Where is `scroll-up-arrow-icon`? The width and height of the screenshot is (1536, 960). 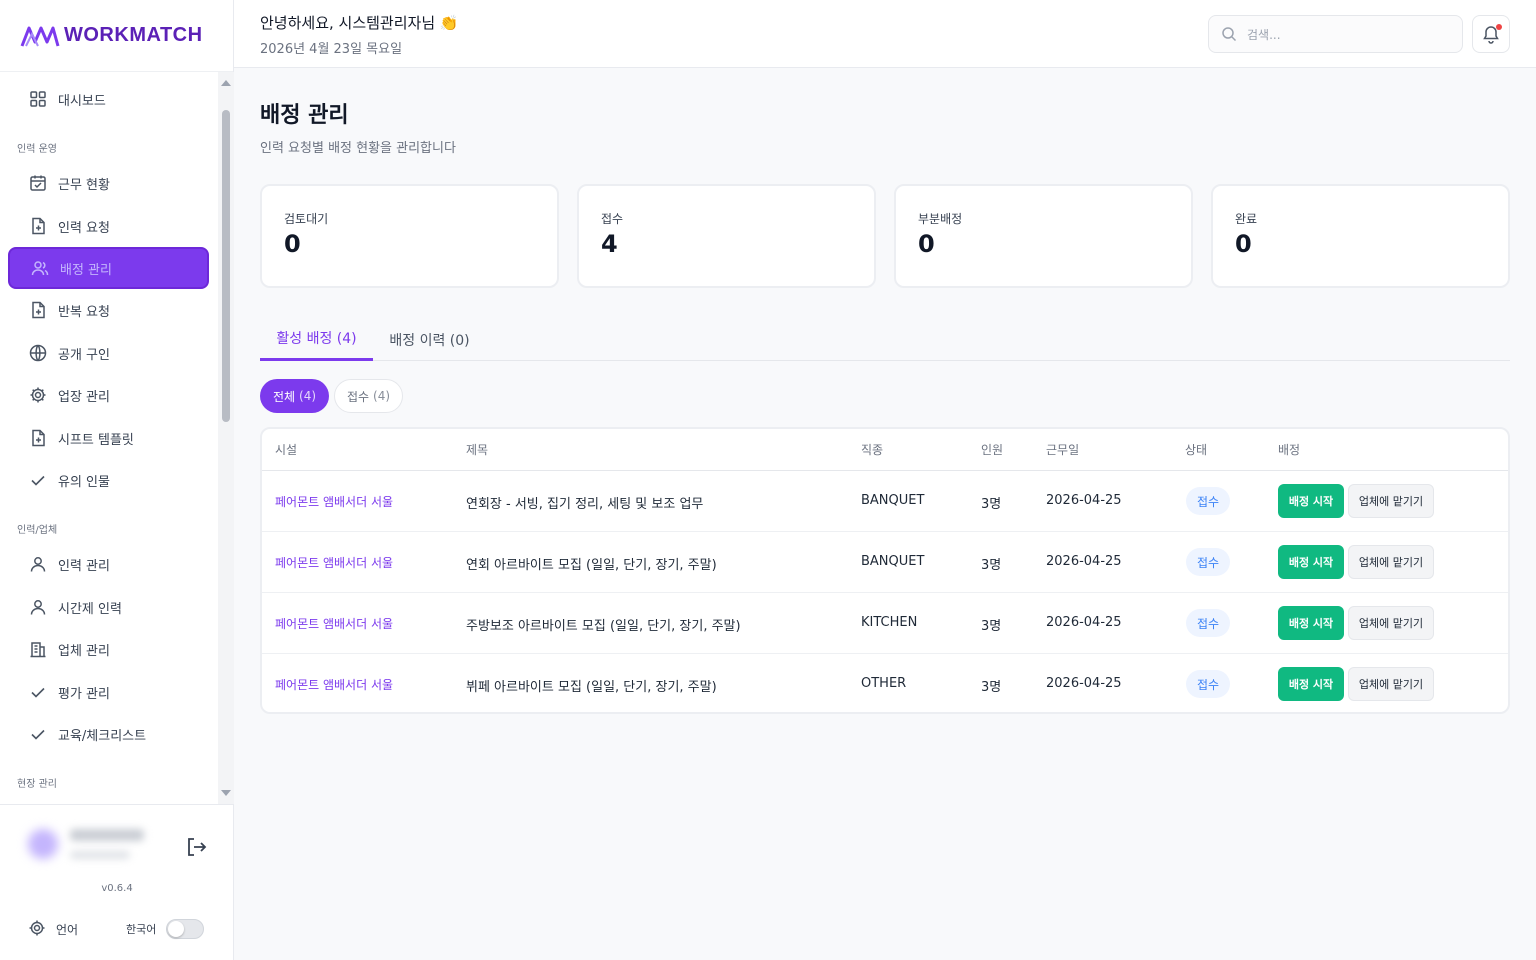
scroll-up-arrow-icon is located at coordinates (226, 83).